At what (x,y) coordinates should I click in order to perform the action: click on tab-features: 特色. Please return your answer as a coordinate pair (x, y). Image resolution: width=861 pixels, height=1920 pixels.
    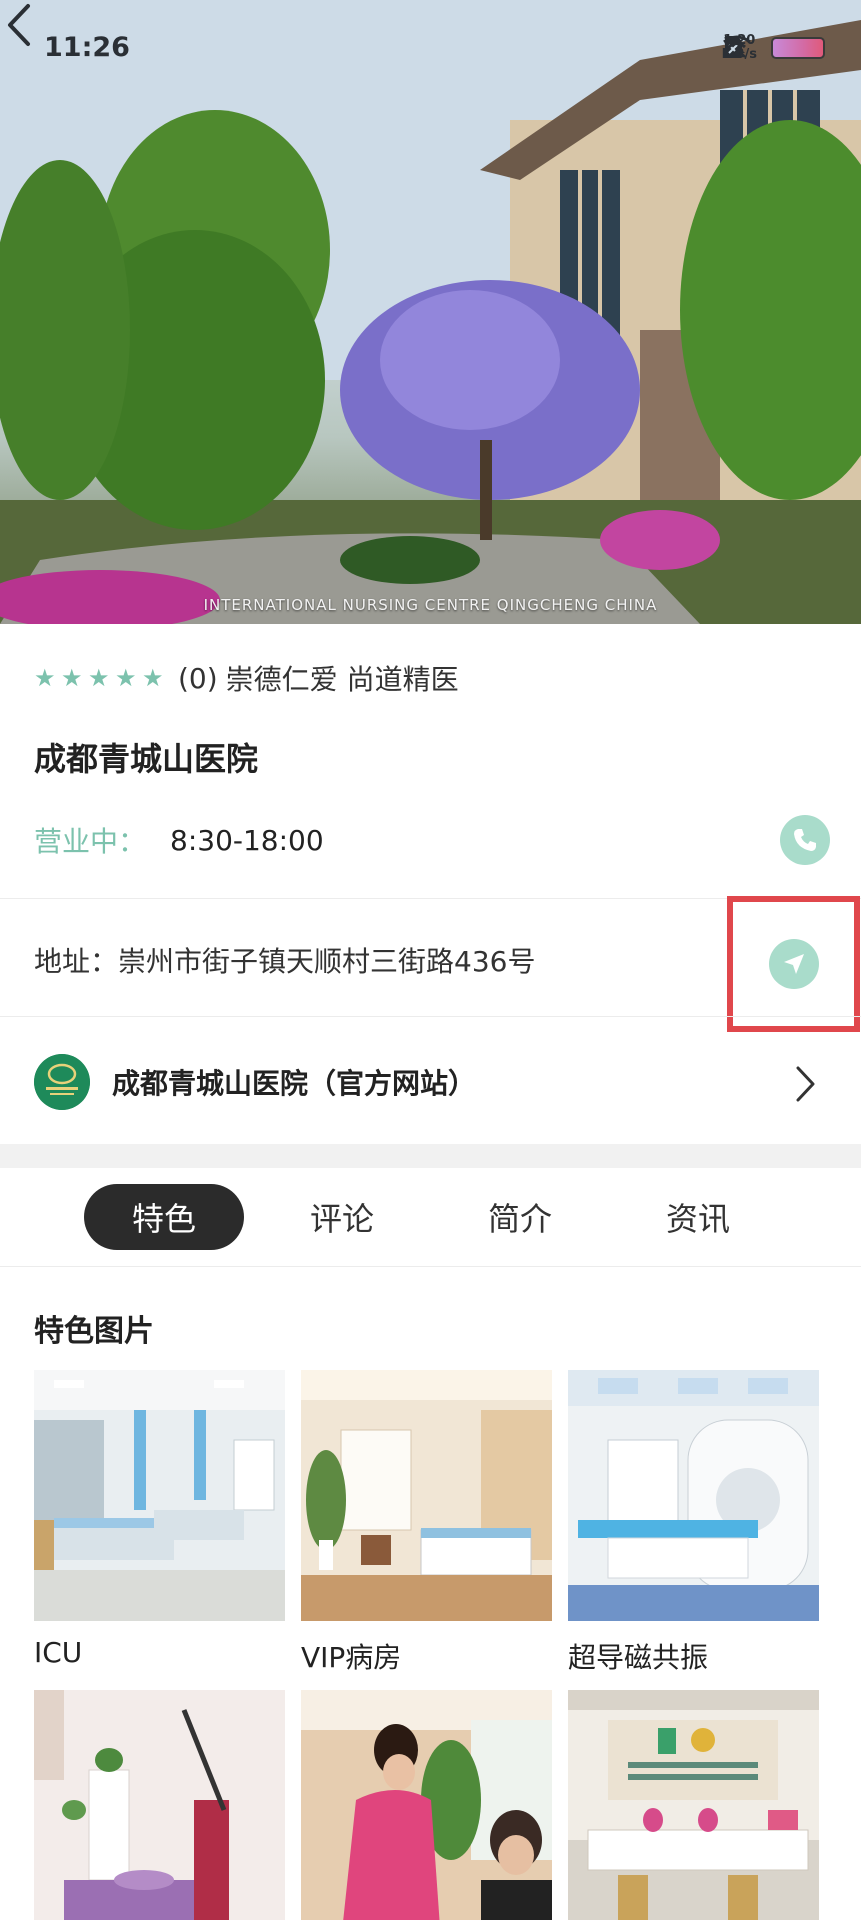
    Looking at the image, I should click on (164, 1217).